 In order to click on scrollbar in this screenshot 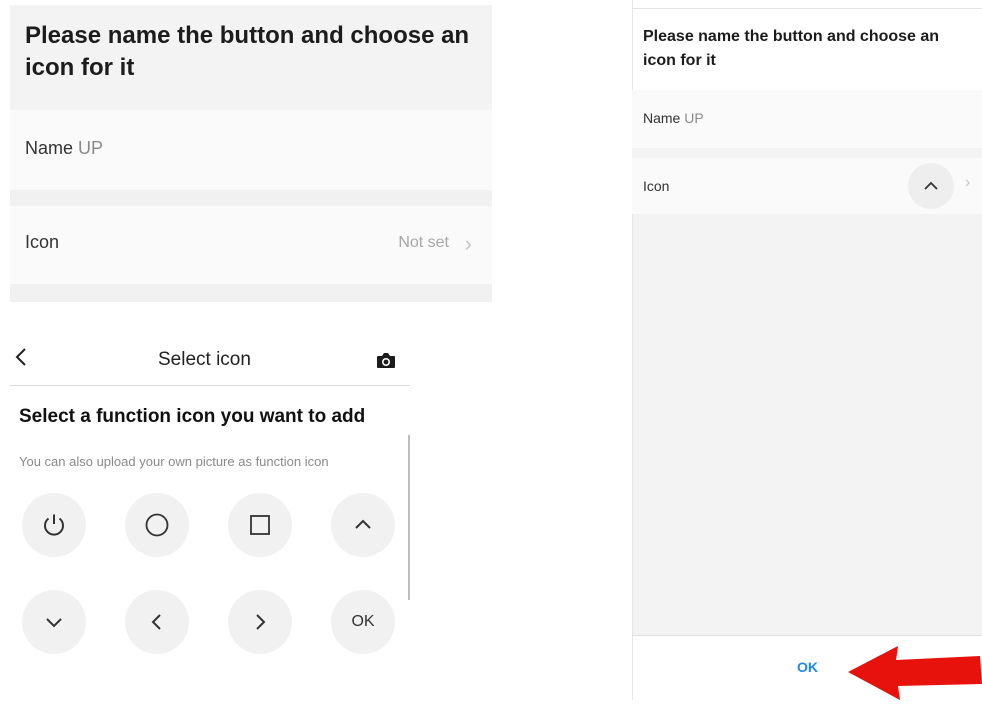, I will do `click(409, 517)`.